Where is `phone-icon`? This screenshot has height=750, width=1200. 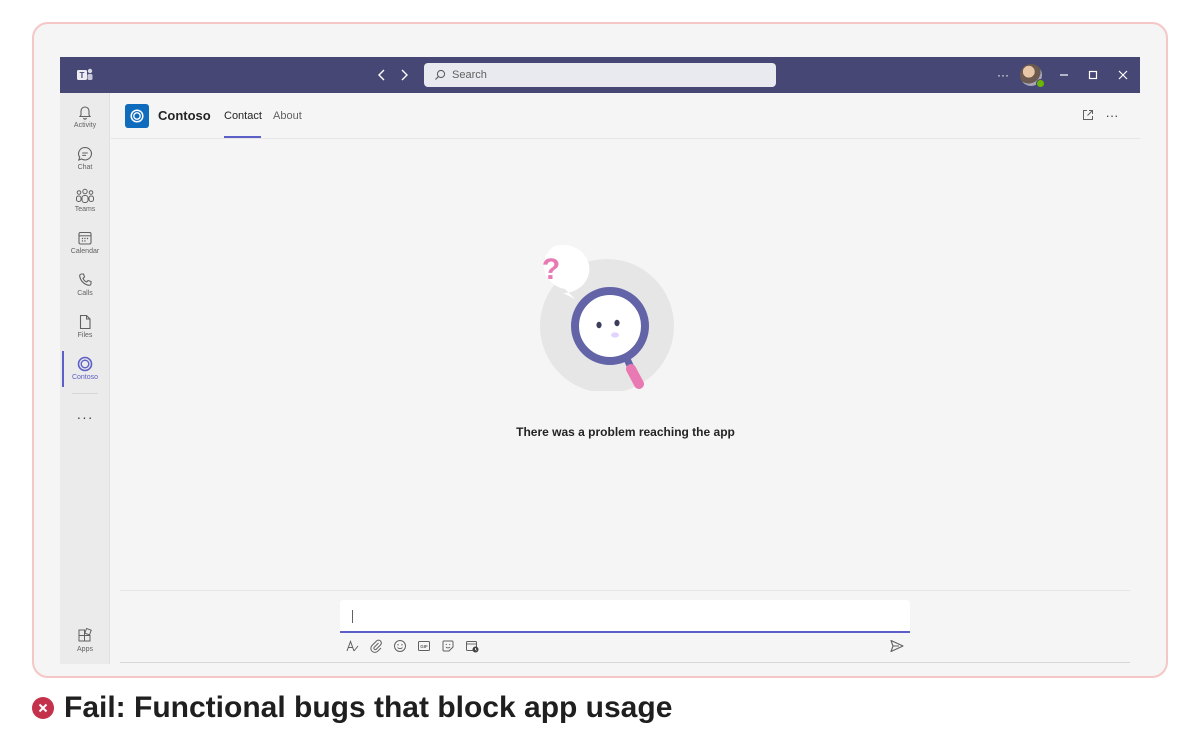 phone-icon is located at coordinates (85, 279).